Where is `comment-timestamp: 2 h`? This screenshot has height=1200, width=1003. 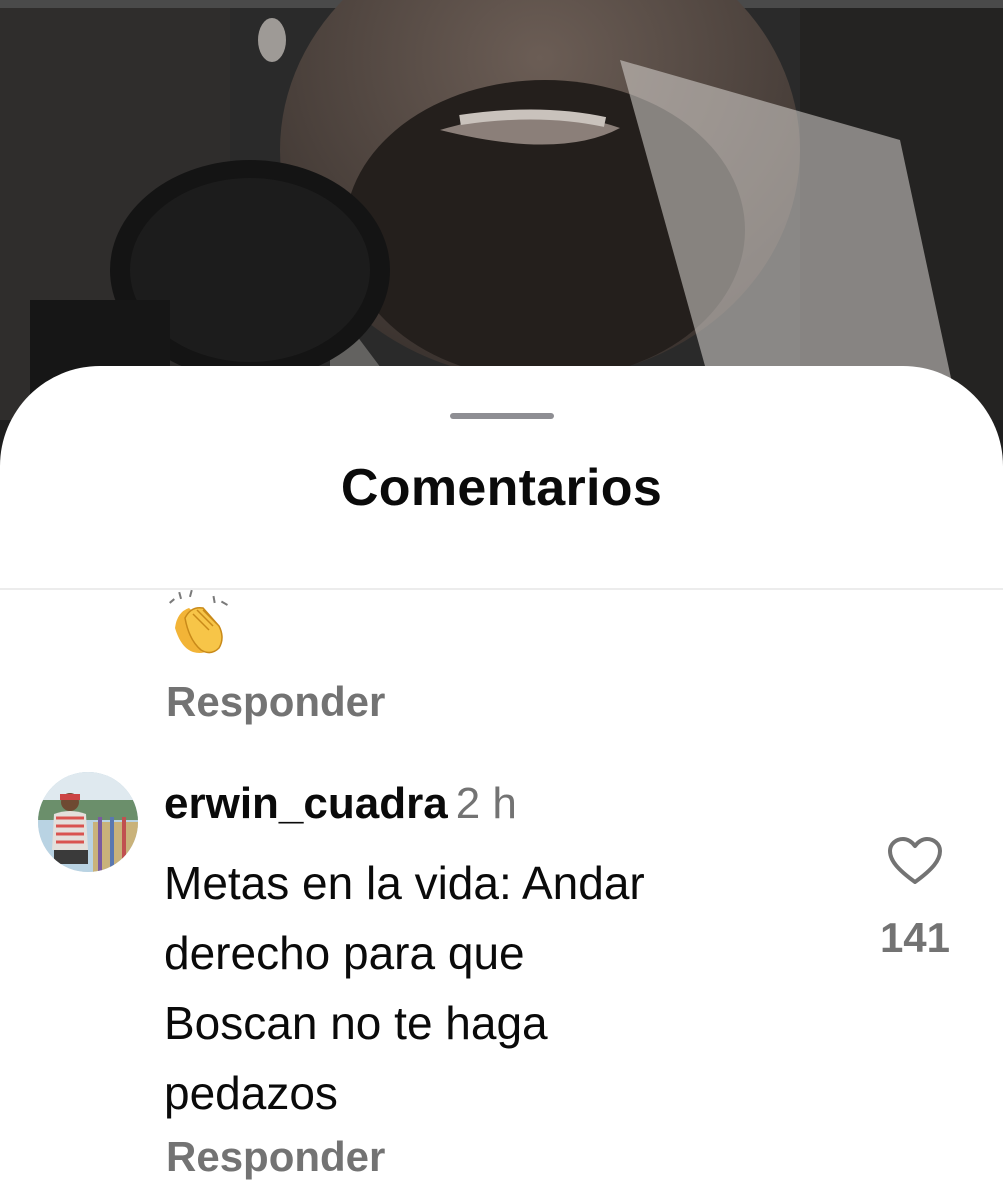 comment-timestamp: 2 h is located at coordinates (486, 803).